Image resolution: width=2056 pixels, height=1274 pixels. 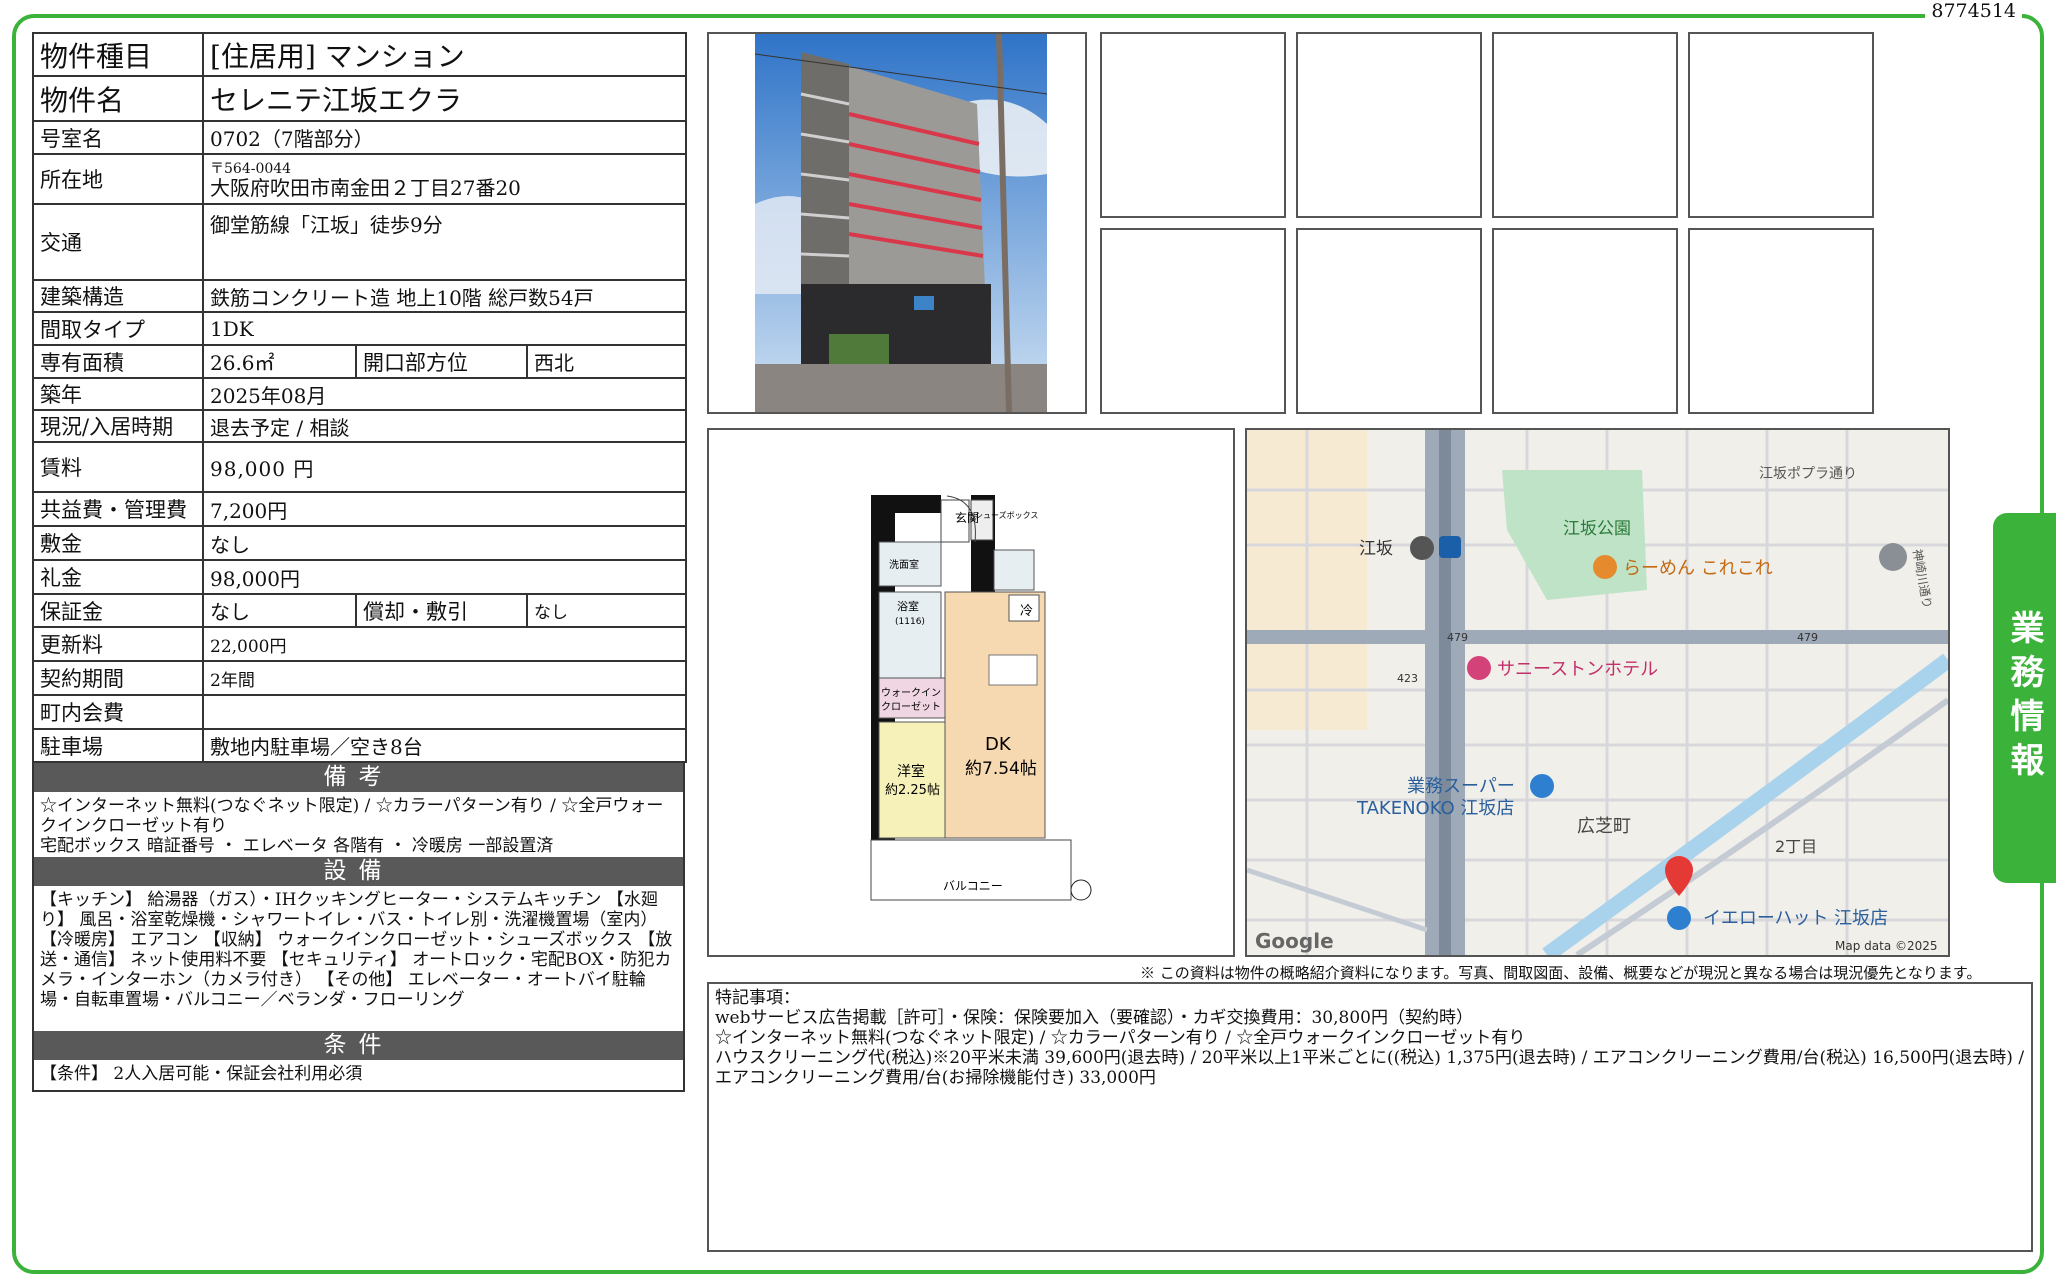 What do you see at coordinates (444, 296) in the screenshot?
I see `structure-value: 鉄筋コンクリート造 地上10階 総戸数54戸` at bounding box center [444, 296].